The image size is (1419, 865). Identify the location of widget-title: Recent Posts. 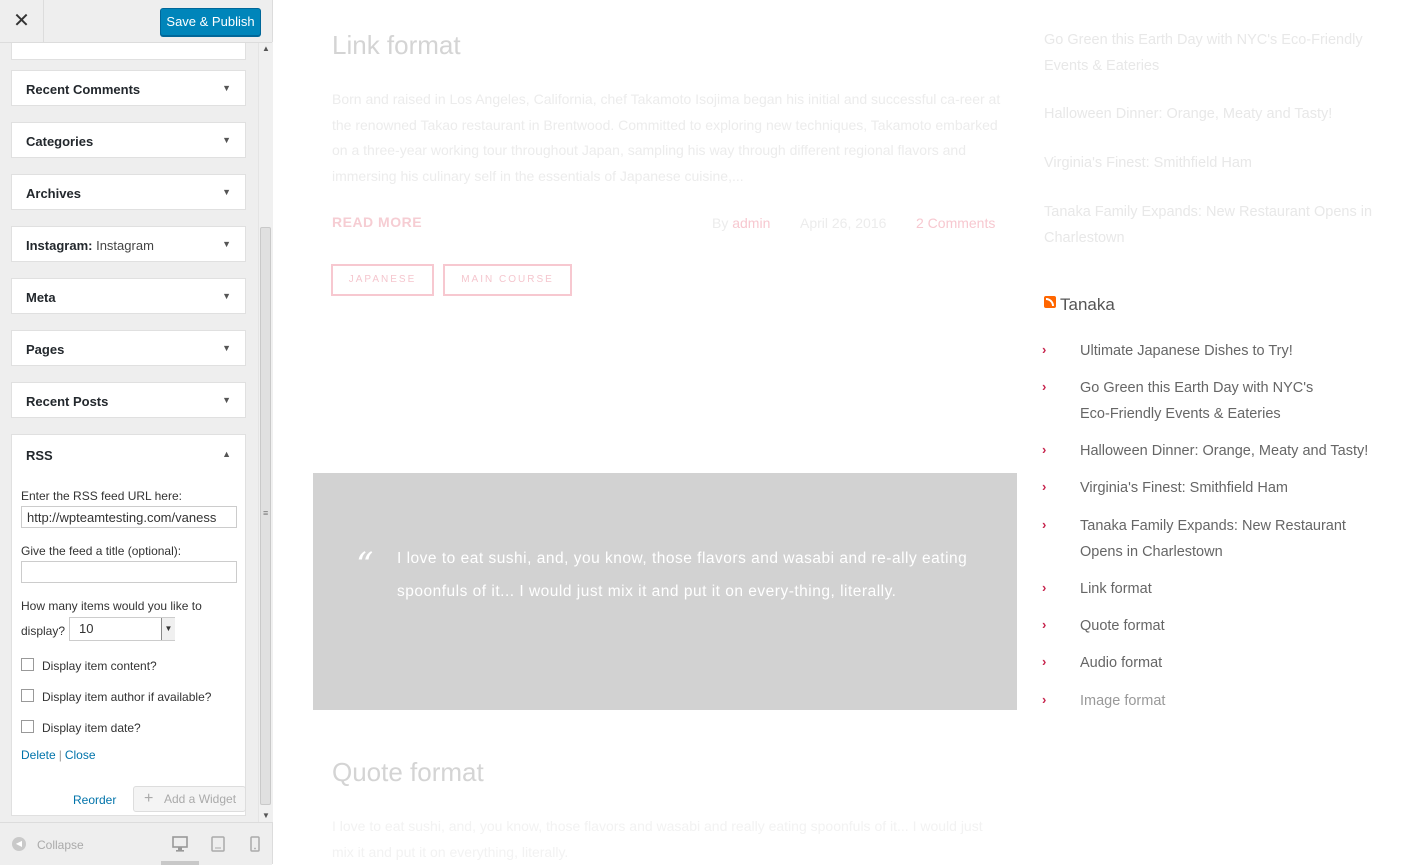
(67, 401).